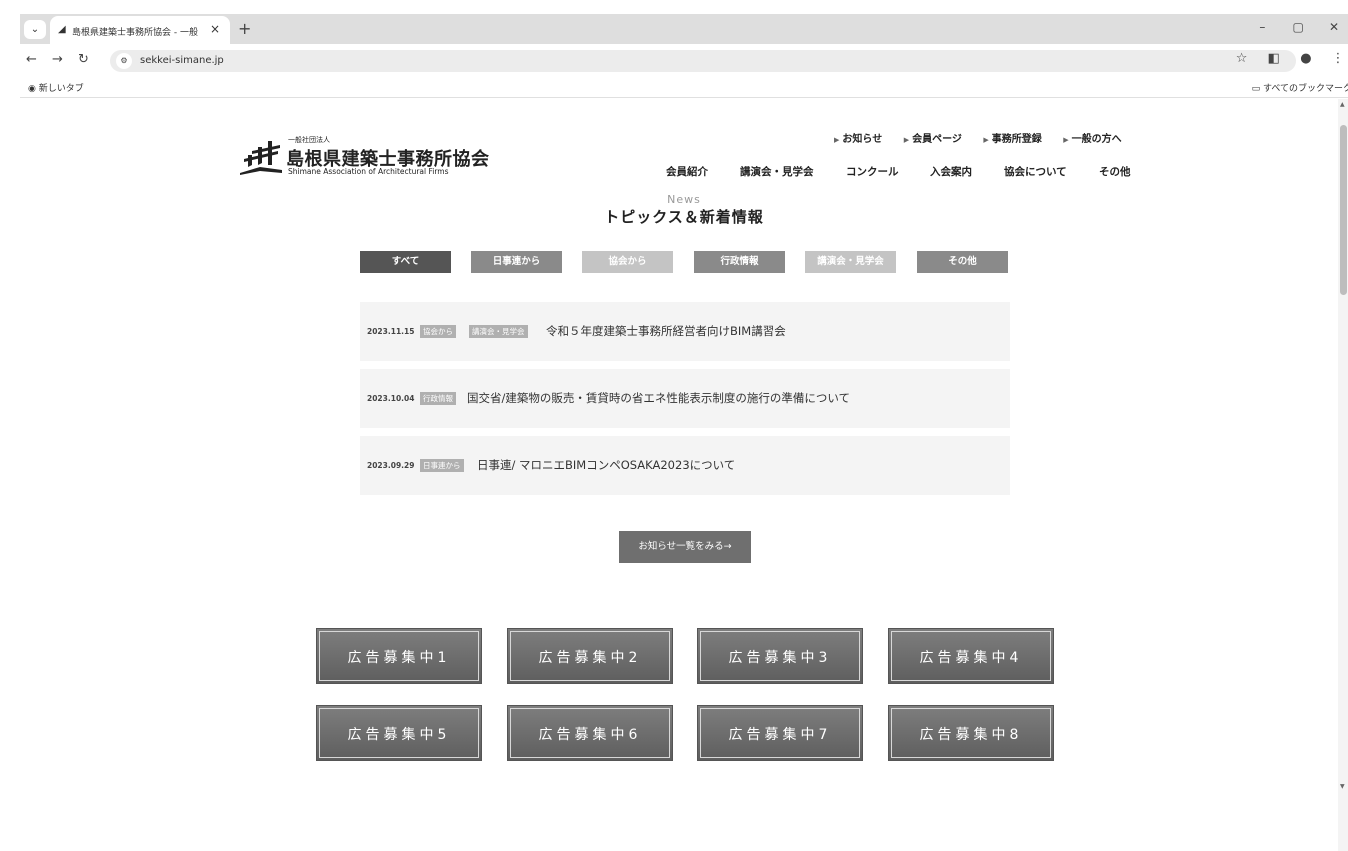  I want to click on filter-association: 協会から, so click(627, 262).